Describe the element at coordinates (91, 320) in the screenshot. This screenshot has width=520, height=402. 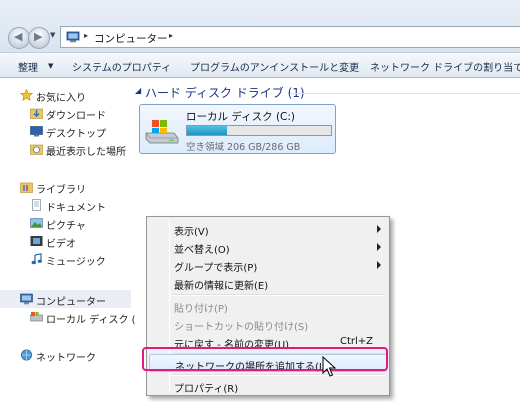
I see `nav-local-disk-label: ローカル ディスク (` at that location.